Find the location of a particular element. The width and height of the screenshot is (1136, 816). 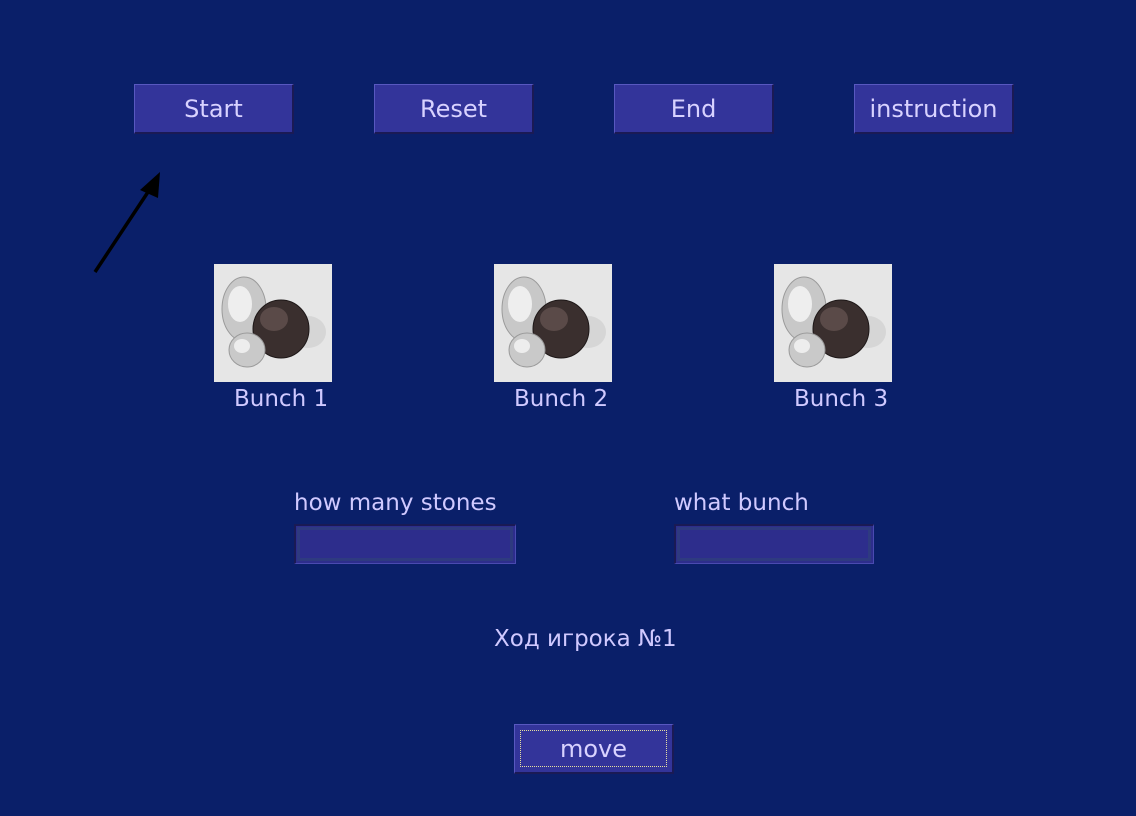

move-button: move is located at coordinates (594, 749).